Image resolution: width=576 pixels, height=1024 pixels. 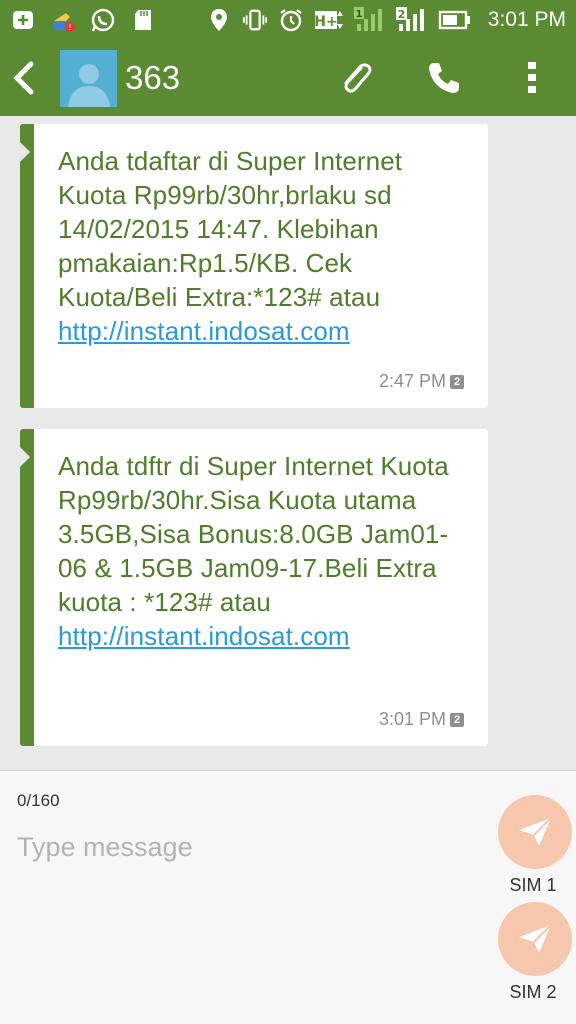 I want to click on message-meta: 2:47 PM 2, so click(x=421, y=381).